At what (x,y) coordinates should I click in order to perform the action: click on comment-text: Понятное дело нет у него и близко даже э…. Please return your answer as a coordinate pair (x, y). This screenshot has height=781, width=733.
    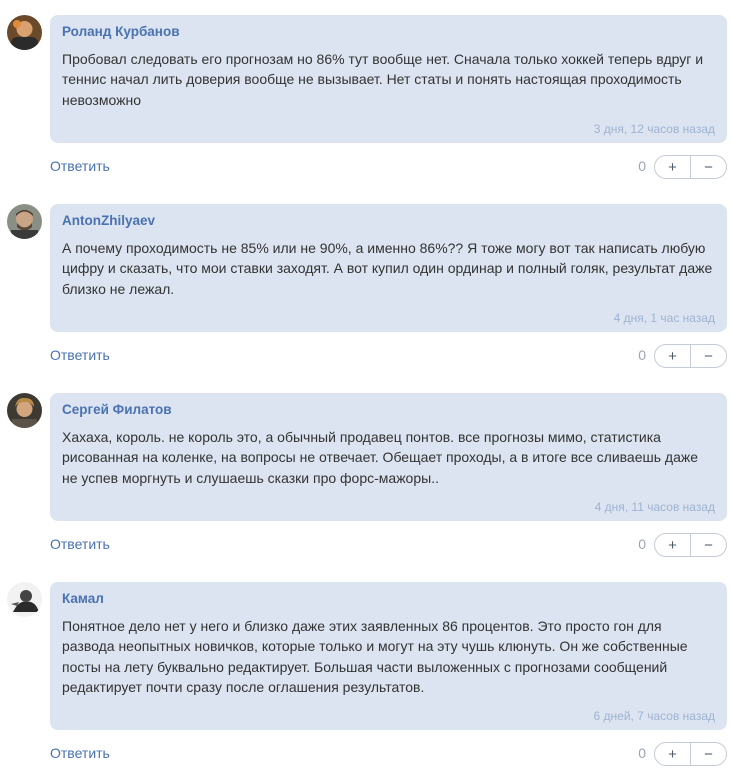
    Looking at the image, I should click on (375, 656).